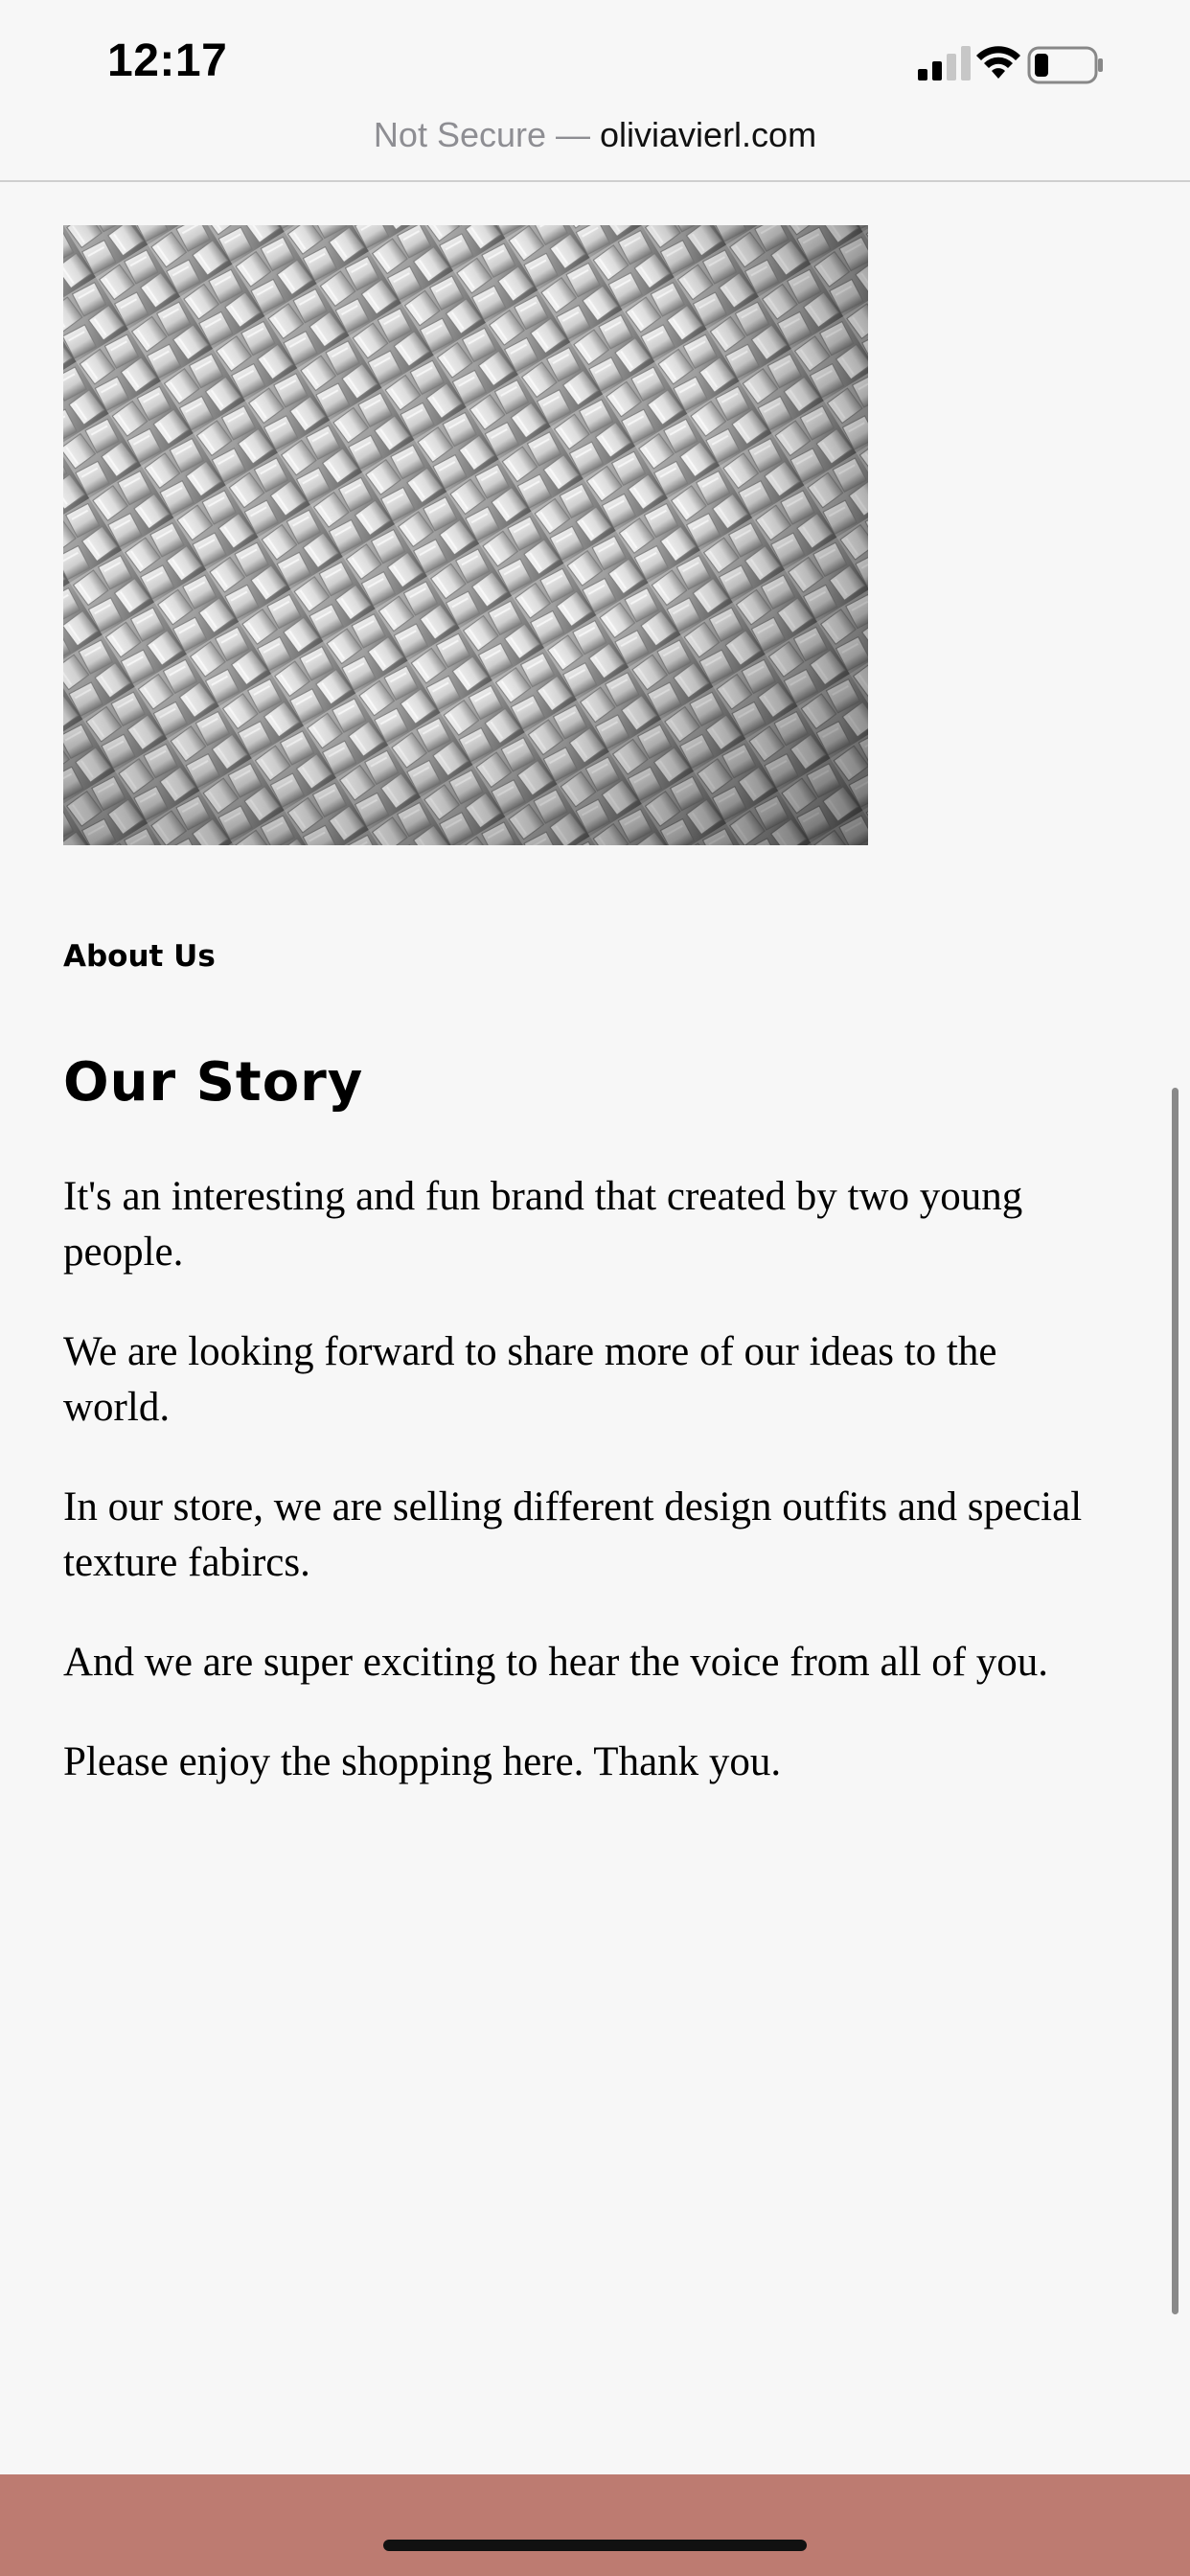  What do you see at coordinates (1175, 1701) in the screenshot?
I see `scrollbar` at bounding box center [1175, 1701].